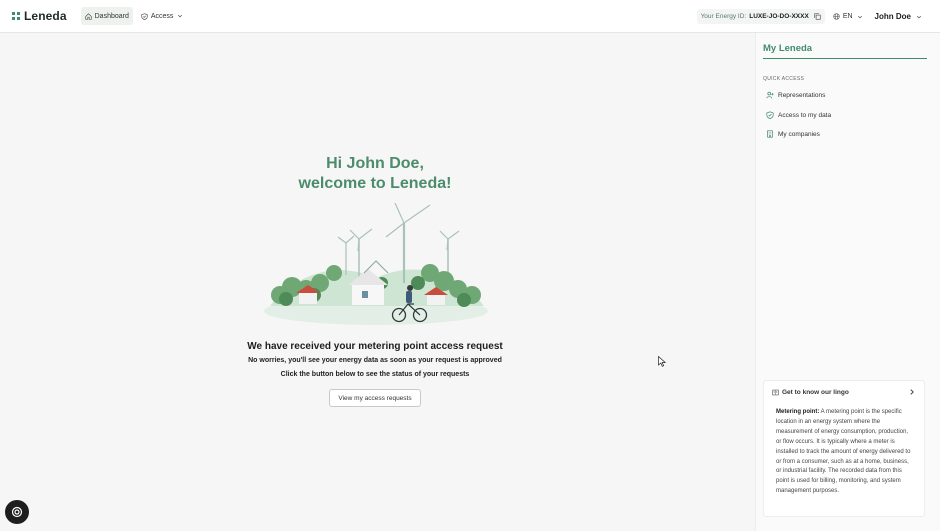 Image resolution: width=940 pixels, height=531 pixels. I want to click on lifebuoy-icon, so click(17, 512).